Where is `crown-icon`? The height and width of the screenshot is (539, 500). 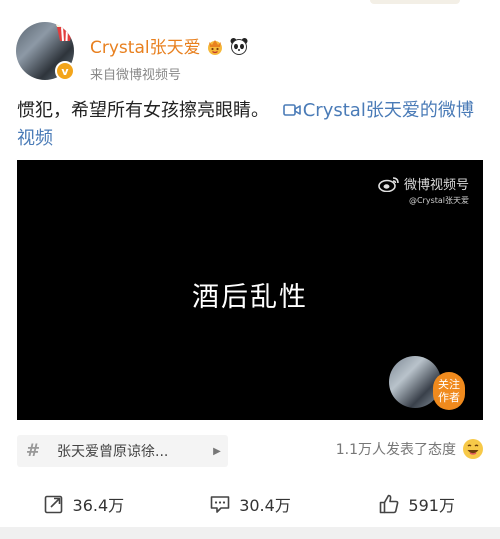 crown-icon is located at coordinates (215, 46).